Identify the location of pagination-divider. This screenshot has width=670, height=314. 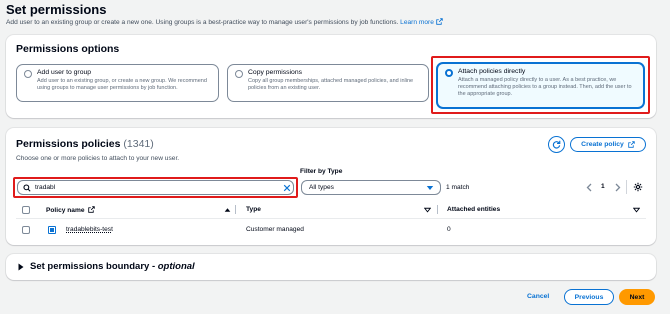
(626, 187).